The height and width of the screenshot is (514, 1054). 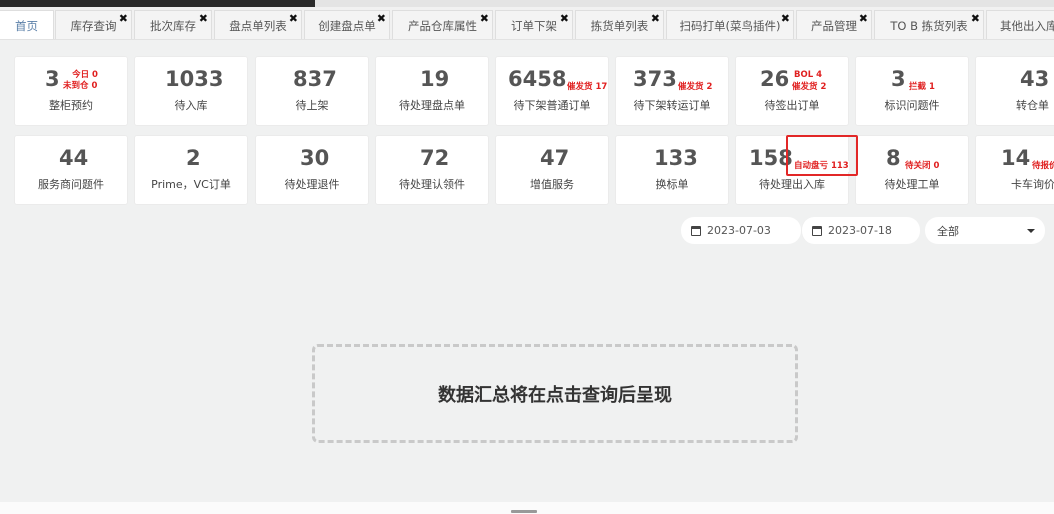 I want to click on card-label: 待处理退件, so click(x=312, y=184).